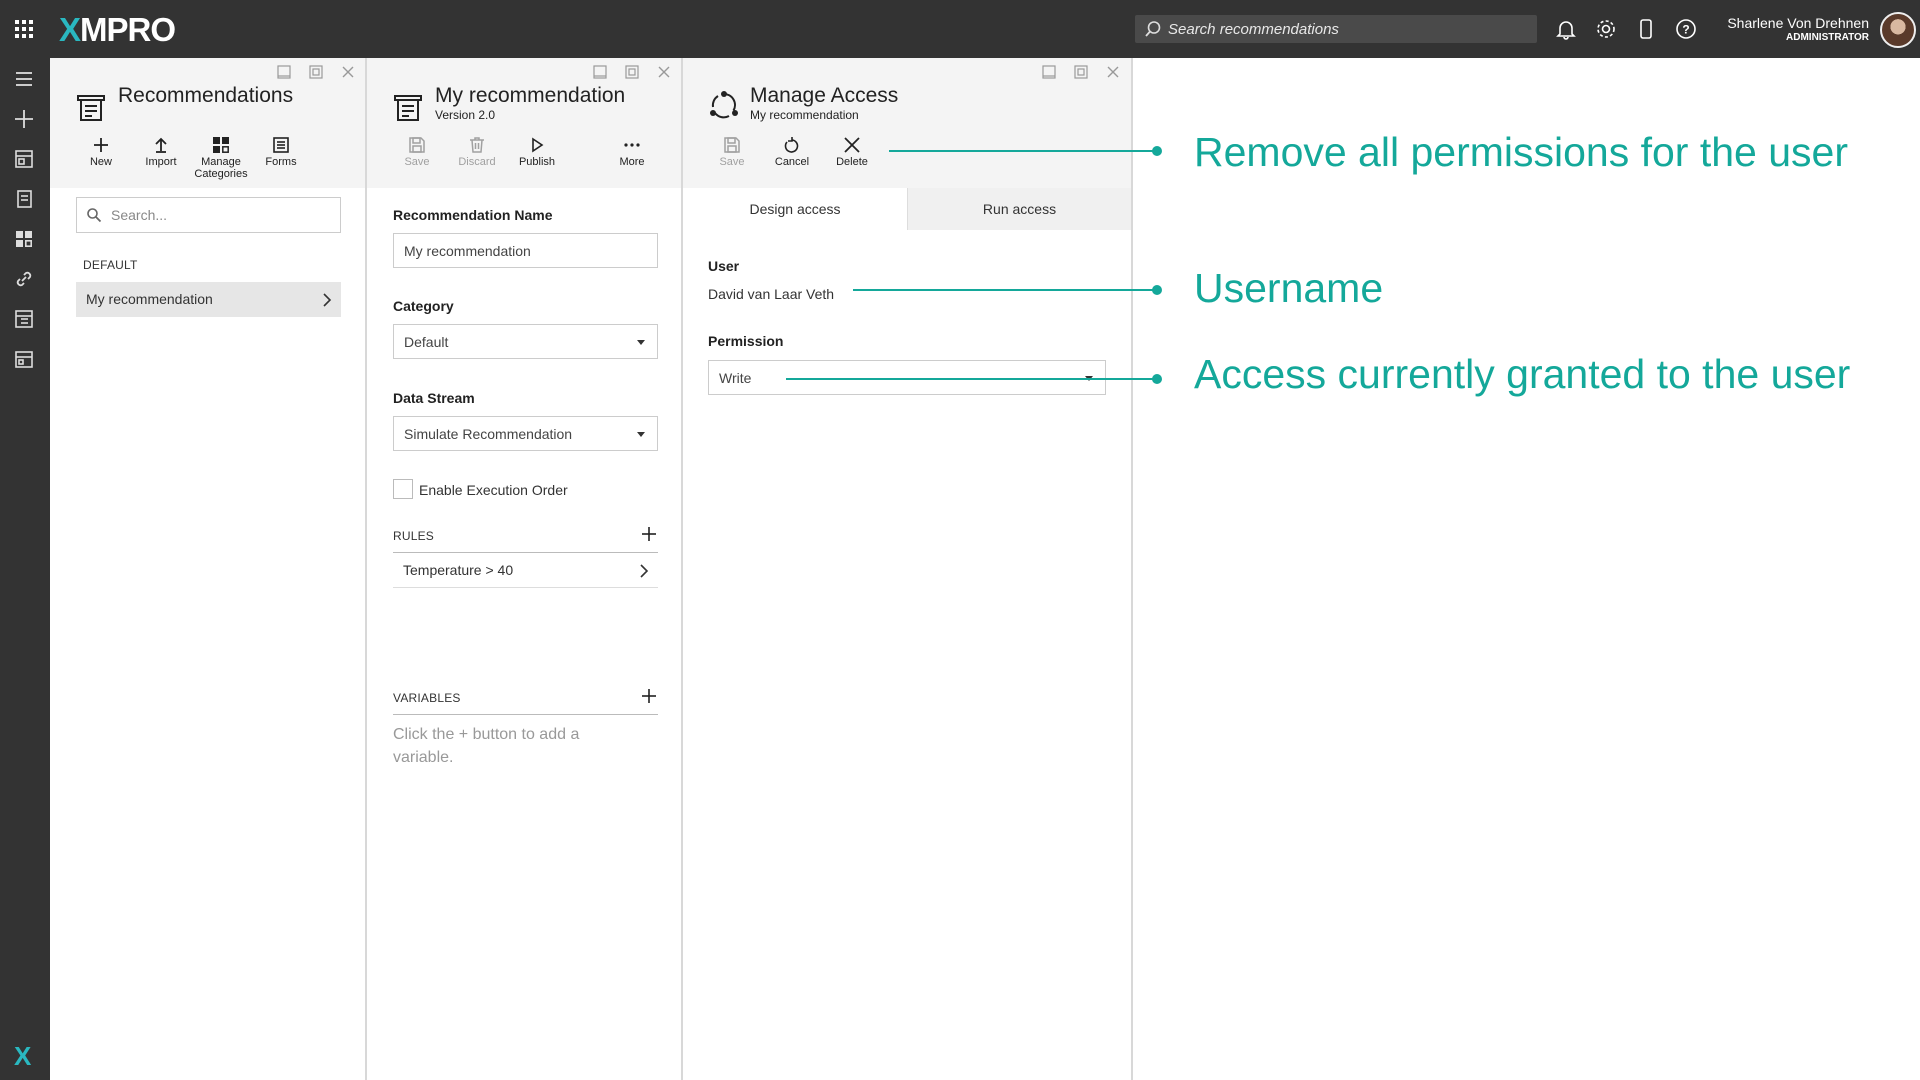 The width and height of the screenshot is (1920, 1080). What do you see at coordinates (24, 199) in the screenshot?
I see `recommendations-icon` at bounding box center [24, 199].